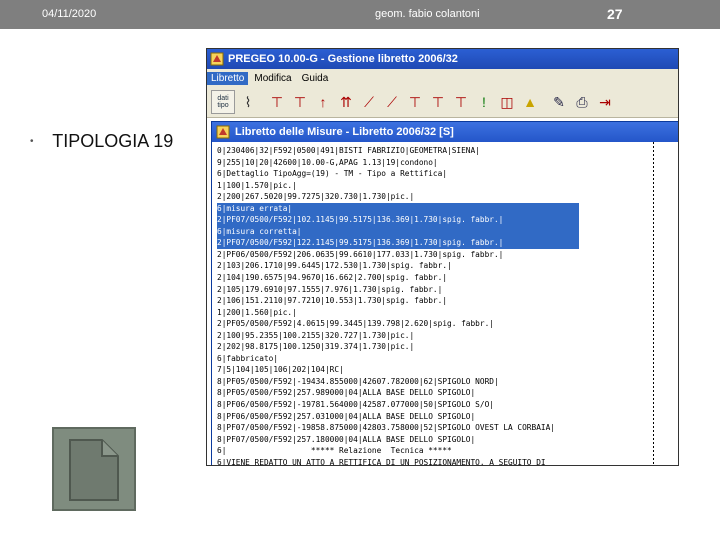 The image size is (720, 540). I want to click on station-e-icon: ⊤, so click(461, 102).